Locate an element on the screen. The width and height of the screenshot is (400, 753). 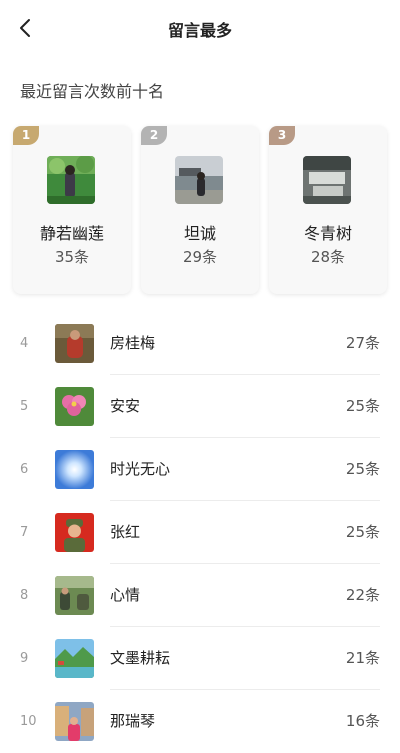
list-item: 5 安安 25条 is located at coordinates (200, 406).